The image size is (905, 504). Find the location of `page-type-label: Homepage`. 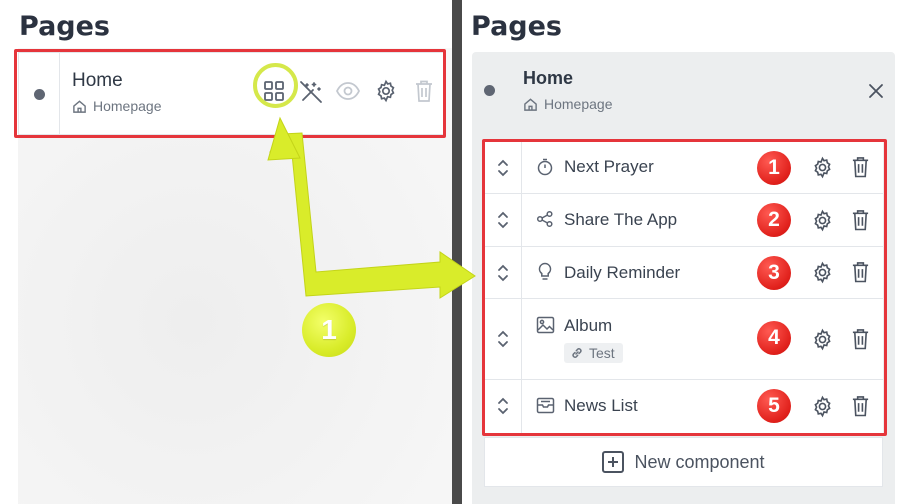

page-type-label: Homepage is located at coordinates (578, 104).